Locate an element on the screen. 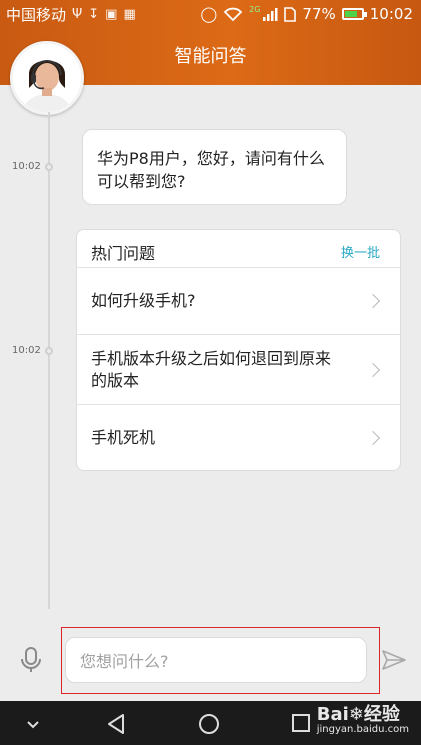  hot-question-text-cont: 的版本 is located at coordinates (115, 380).